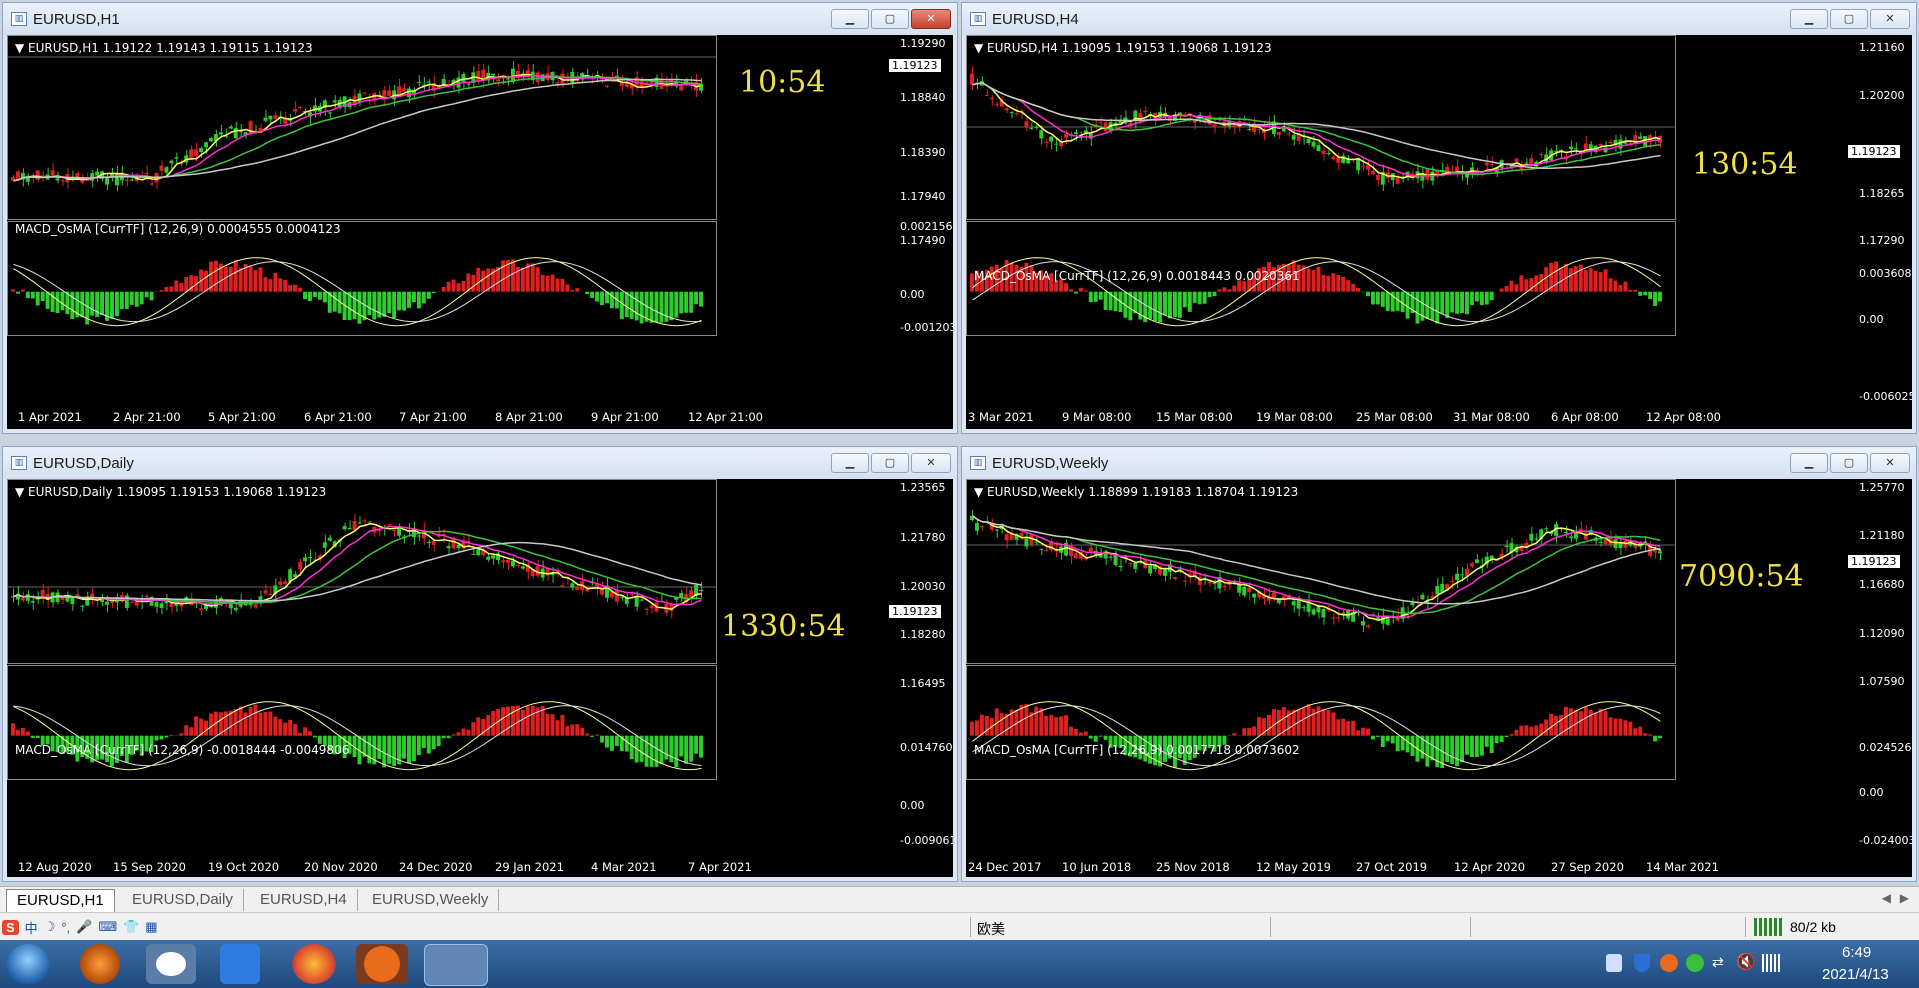  I want to click on date-label: 29 Jan 2021, so click(529, 867).